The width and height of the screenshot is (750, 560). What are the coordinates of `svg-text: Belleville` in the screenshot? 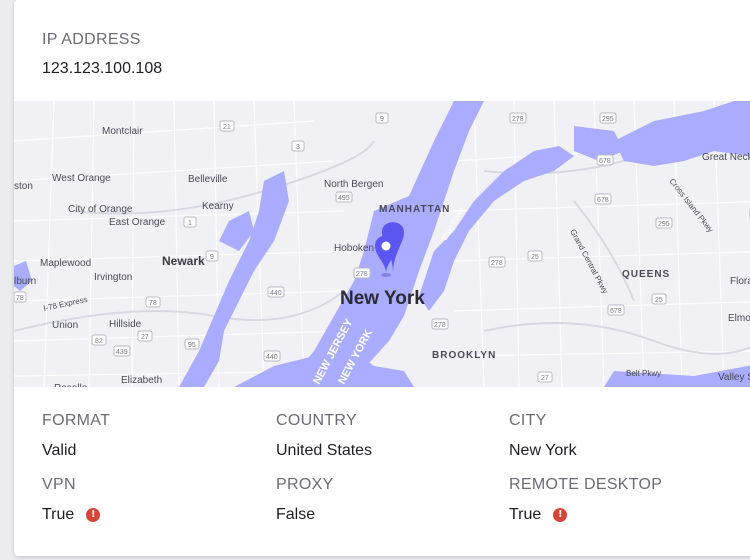 It's located at (208, 179).